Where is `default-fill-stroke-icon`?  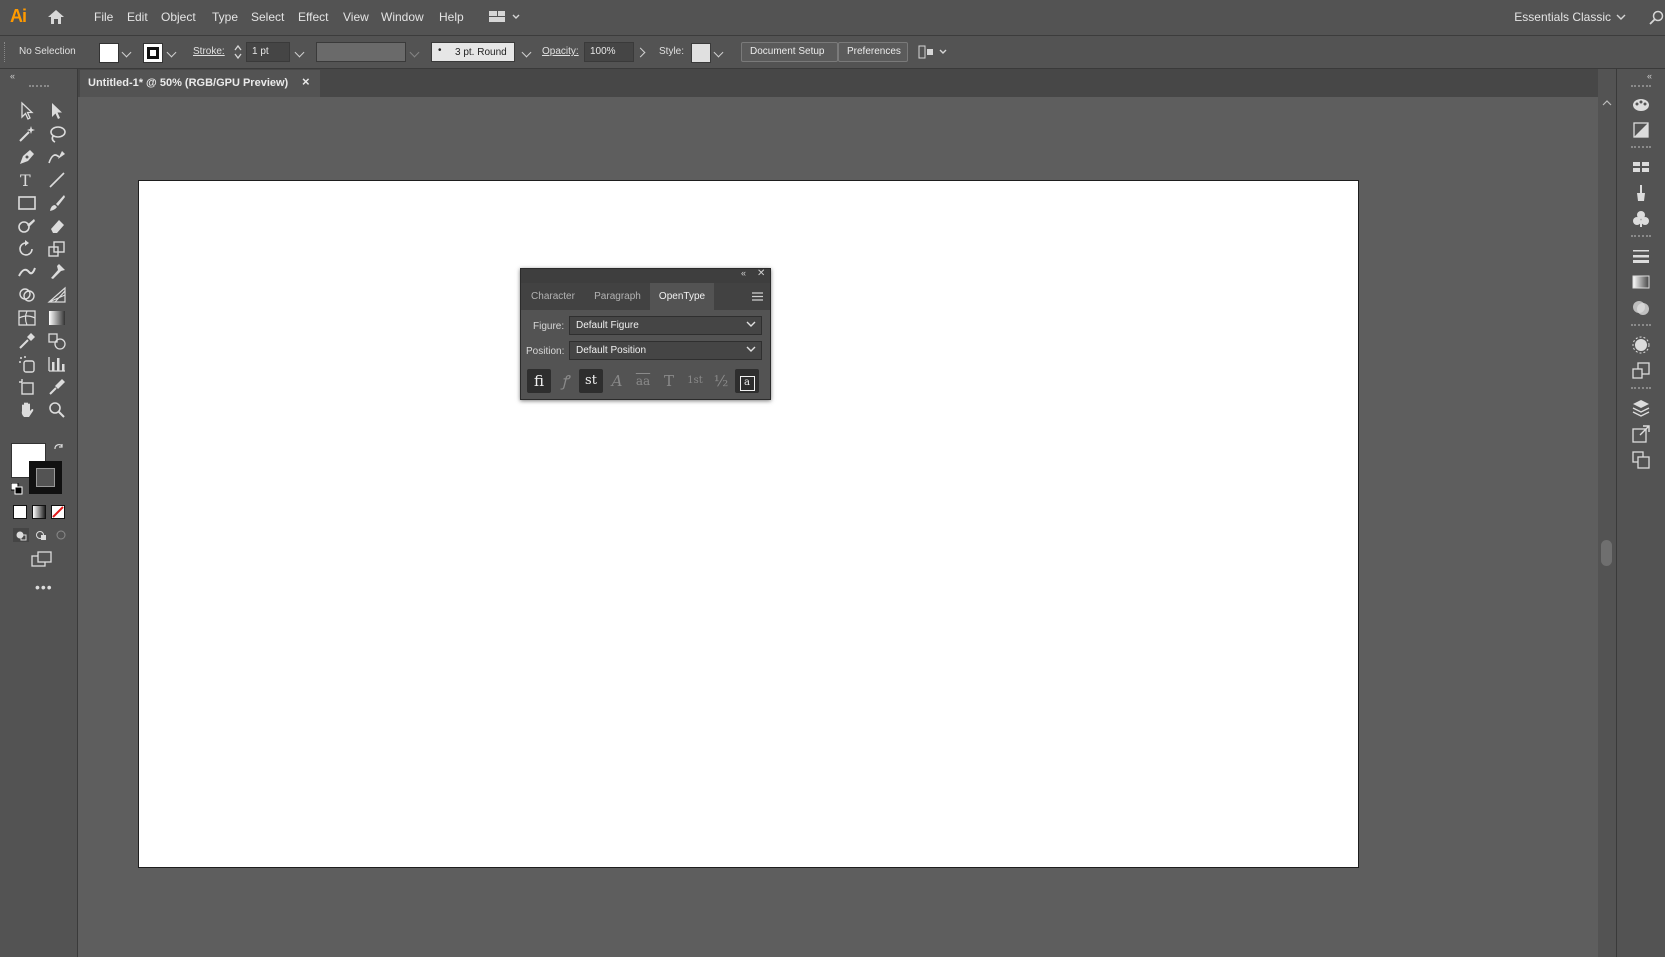
default-fill-stroke-icon is located at coordinates (17, 489).